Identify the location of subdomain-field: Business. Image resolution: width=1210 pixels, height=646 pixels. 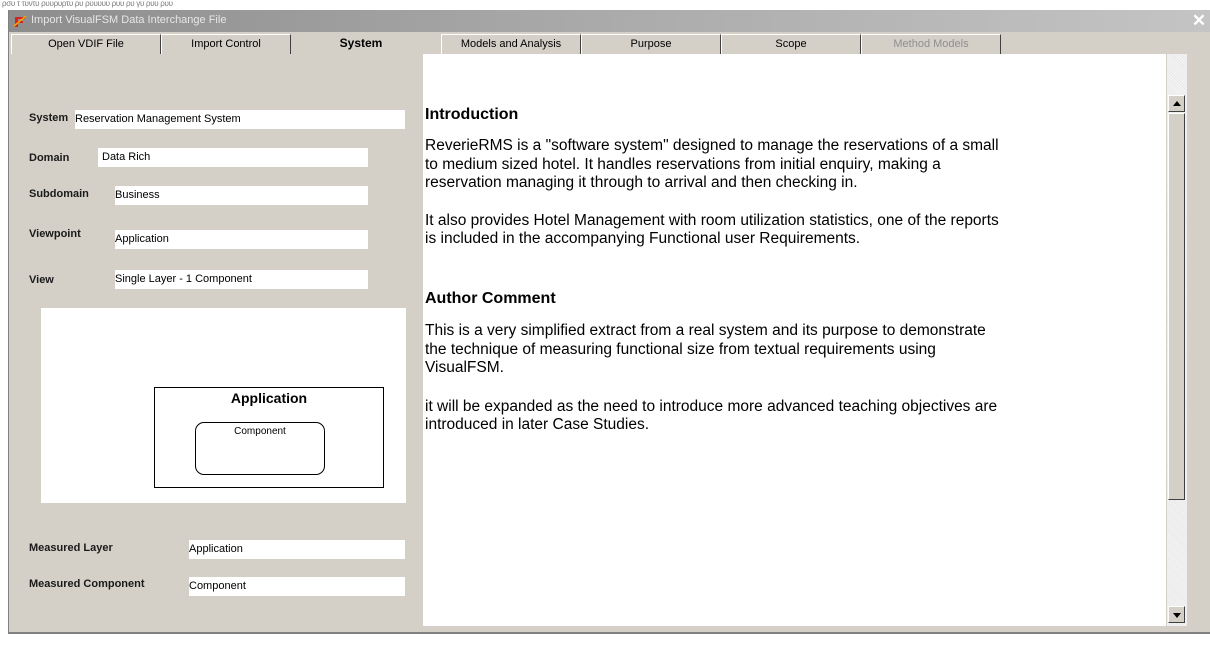
(241, 195).